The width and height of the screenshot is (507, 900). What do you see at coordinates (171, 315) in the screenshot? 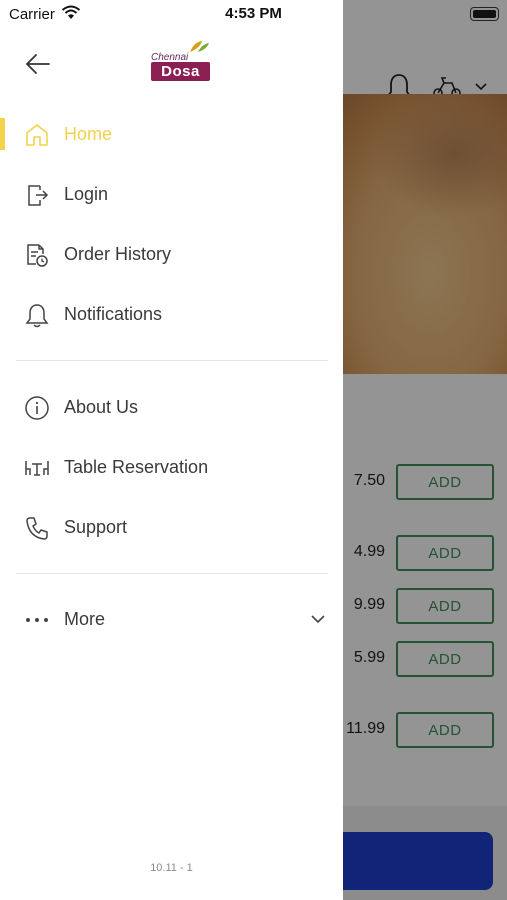
I see `menu-item-notifications: Notifications` at bounding box center [171, 315].